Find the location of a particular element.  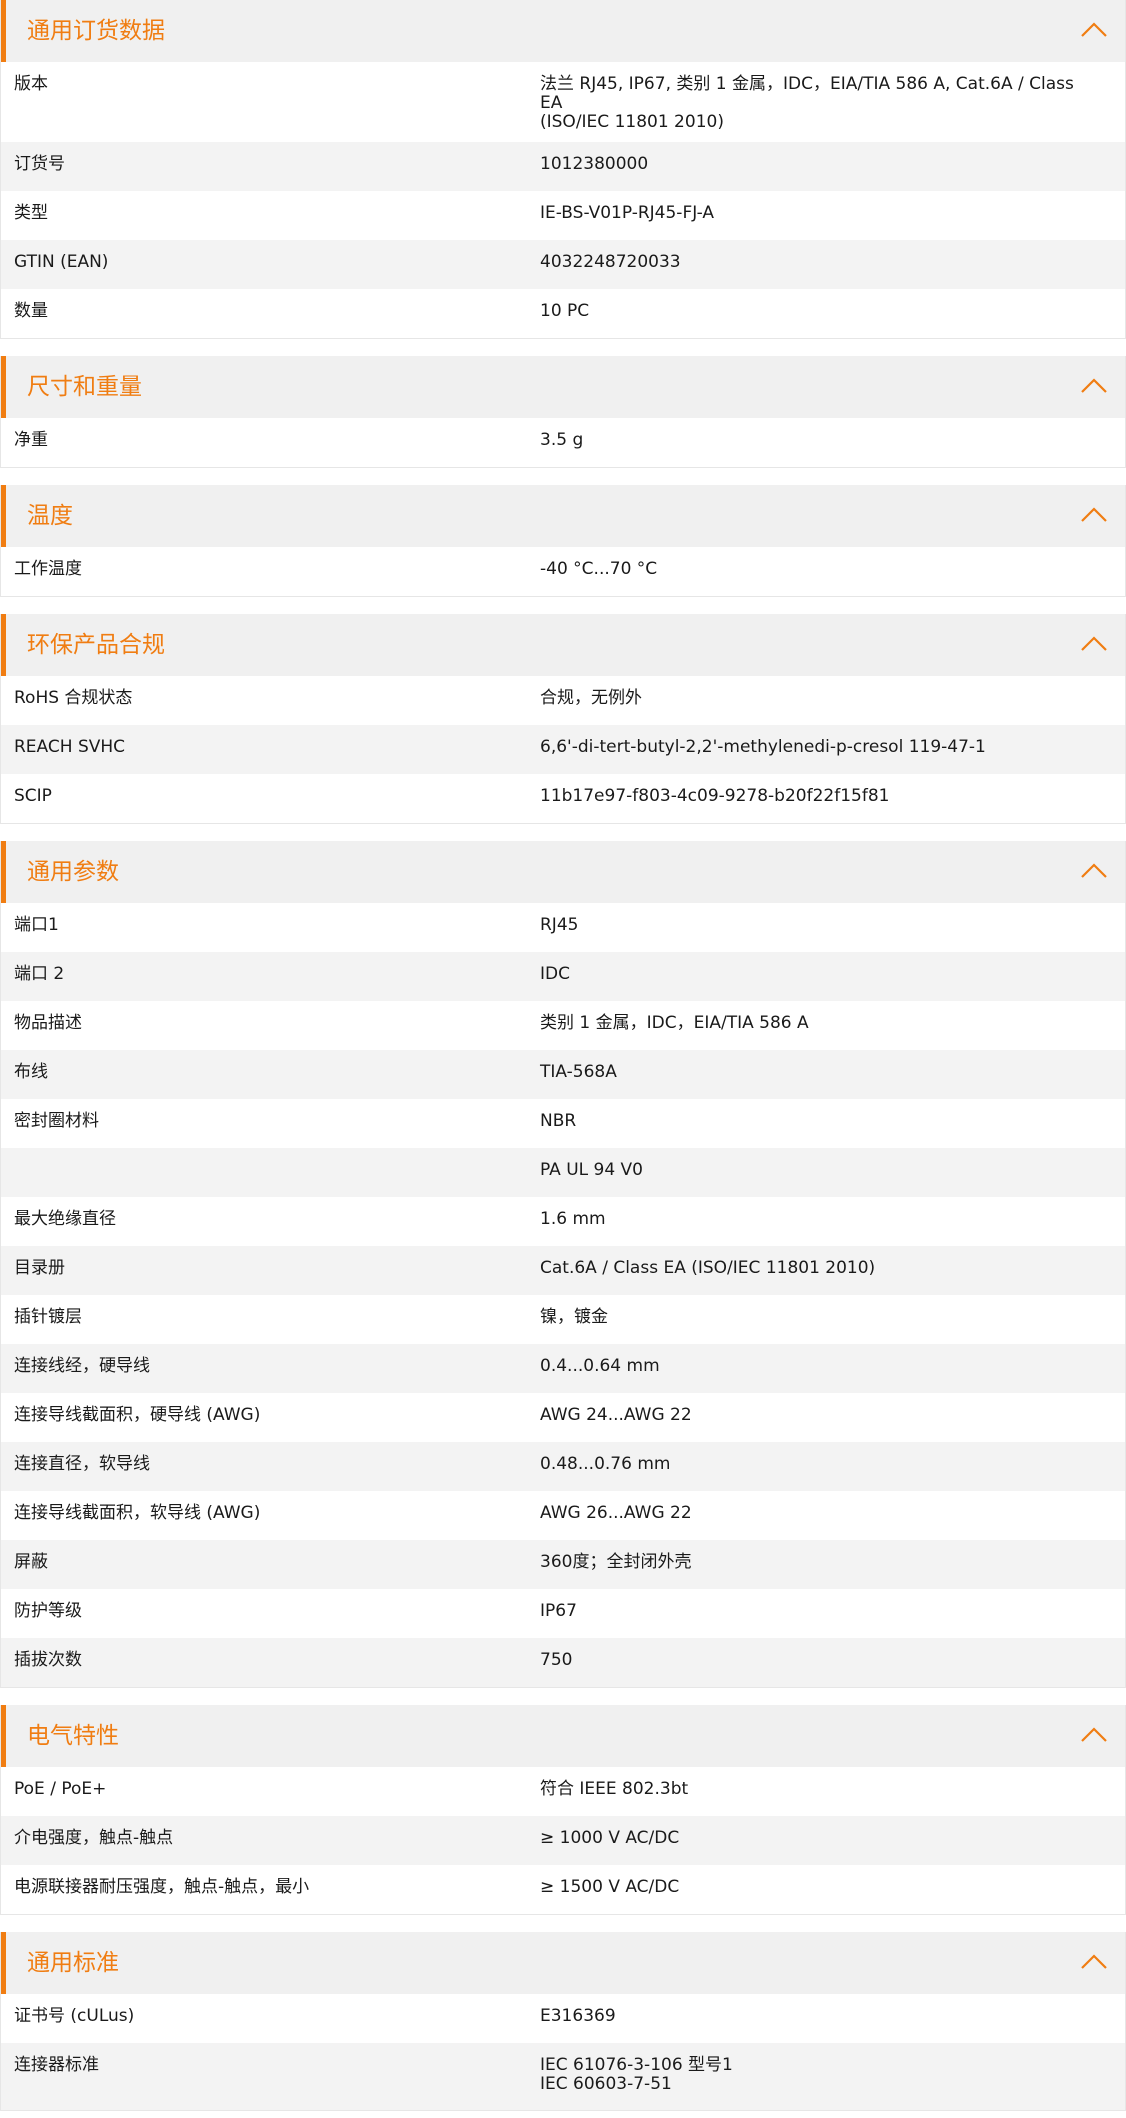

spec-label: 版本 is located at coordinates (31, 84).